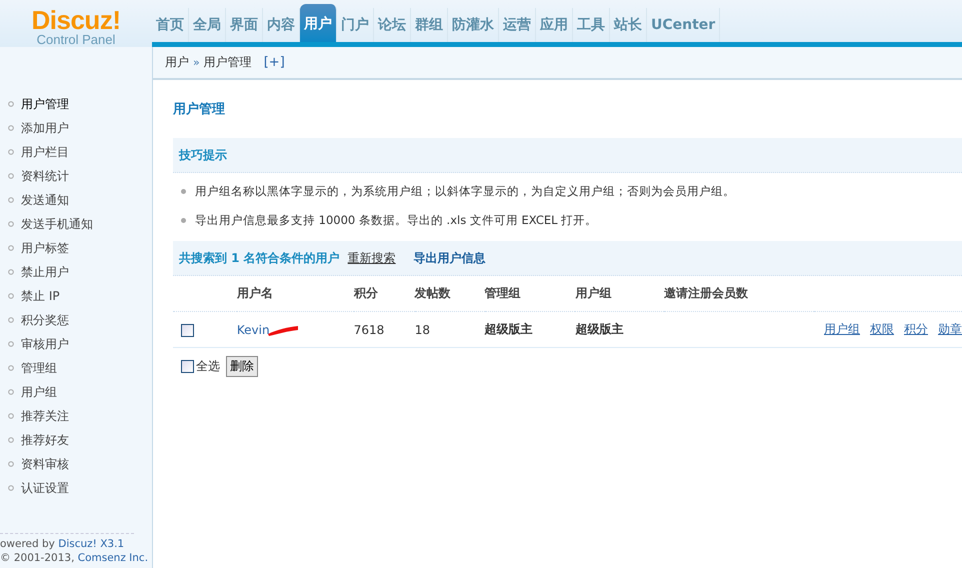  What do you see at coordinates (187, 330) in the screenshot?
I see `row-checkbox` at bounding box center [187, 330].